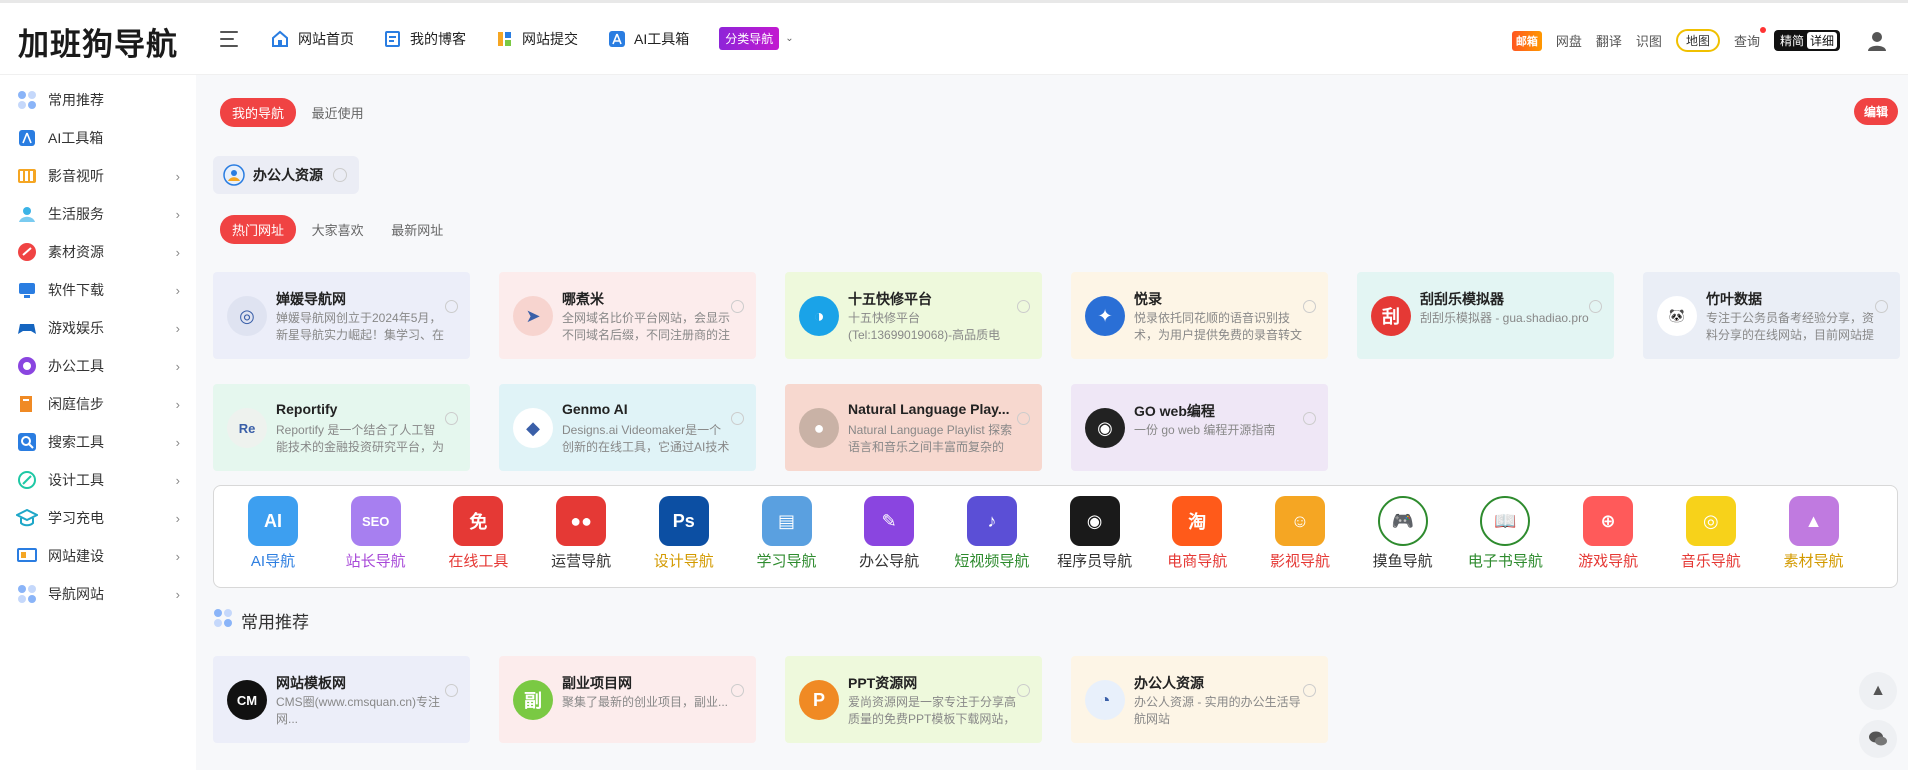  I want to click on site-card: ➤ 哪煮米 全网域名比价平台网站，会显示不同域名后缀，不同注册商的注, so click(627, 315).